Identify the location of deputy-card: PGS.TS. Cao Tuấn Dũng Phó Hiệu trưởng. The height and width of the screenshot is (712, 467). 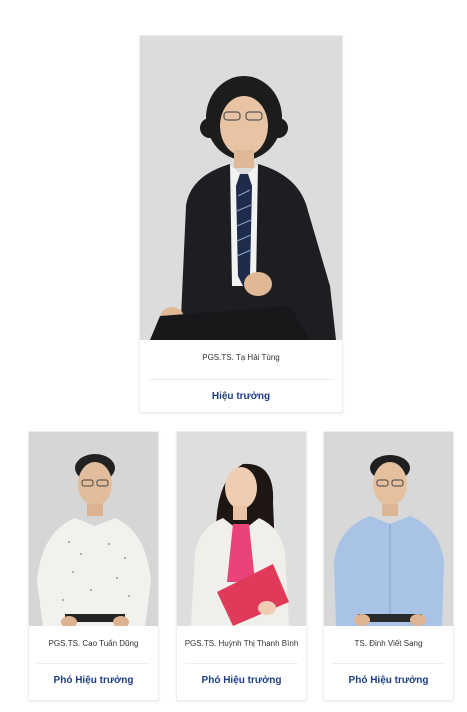
(93, 566).